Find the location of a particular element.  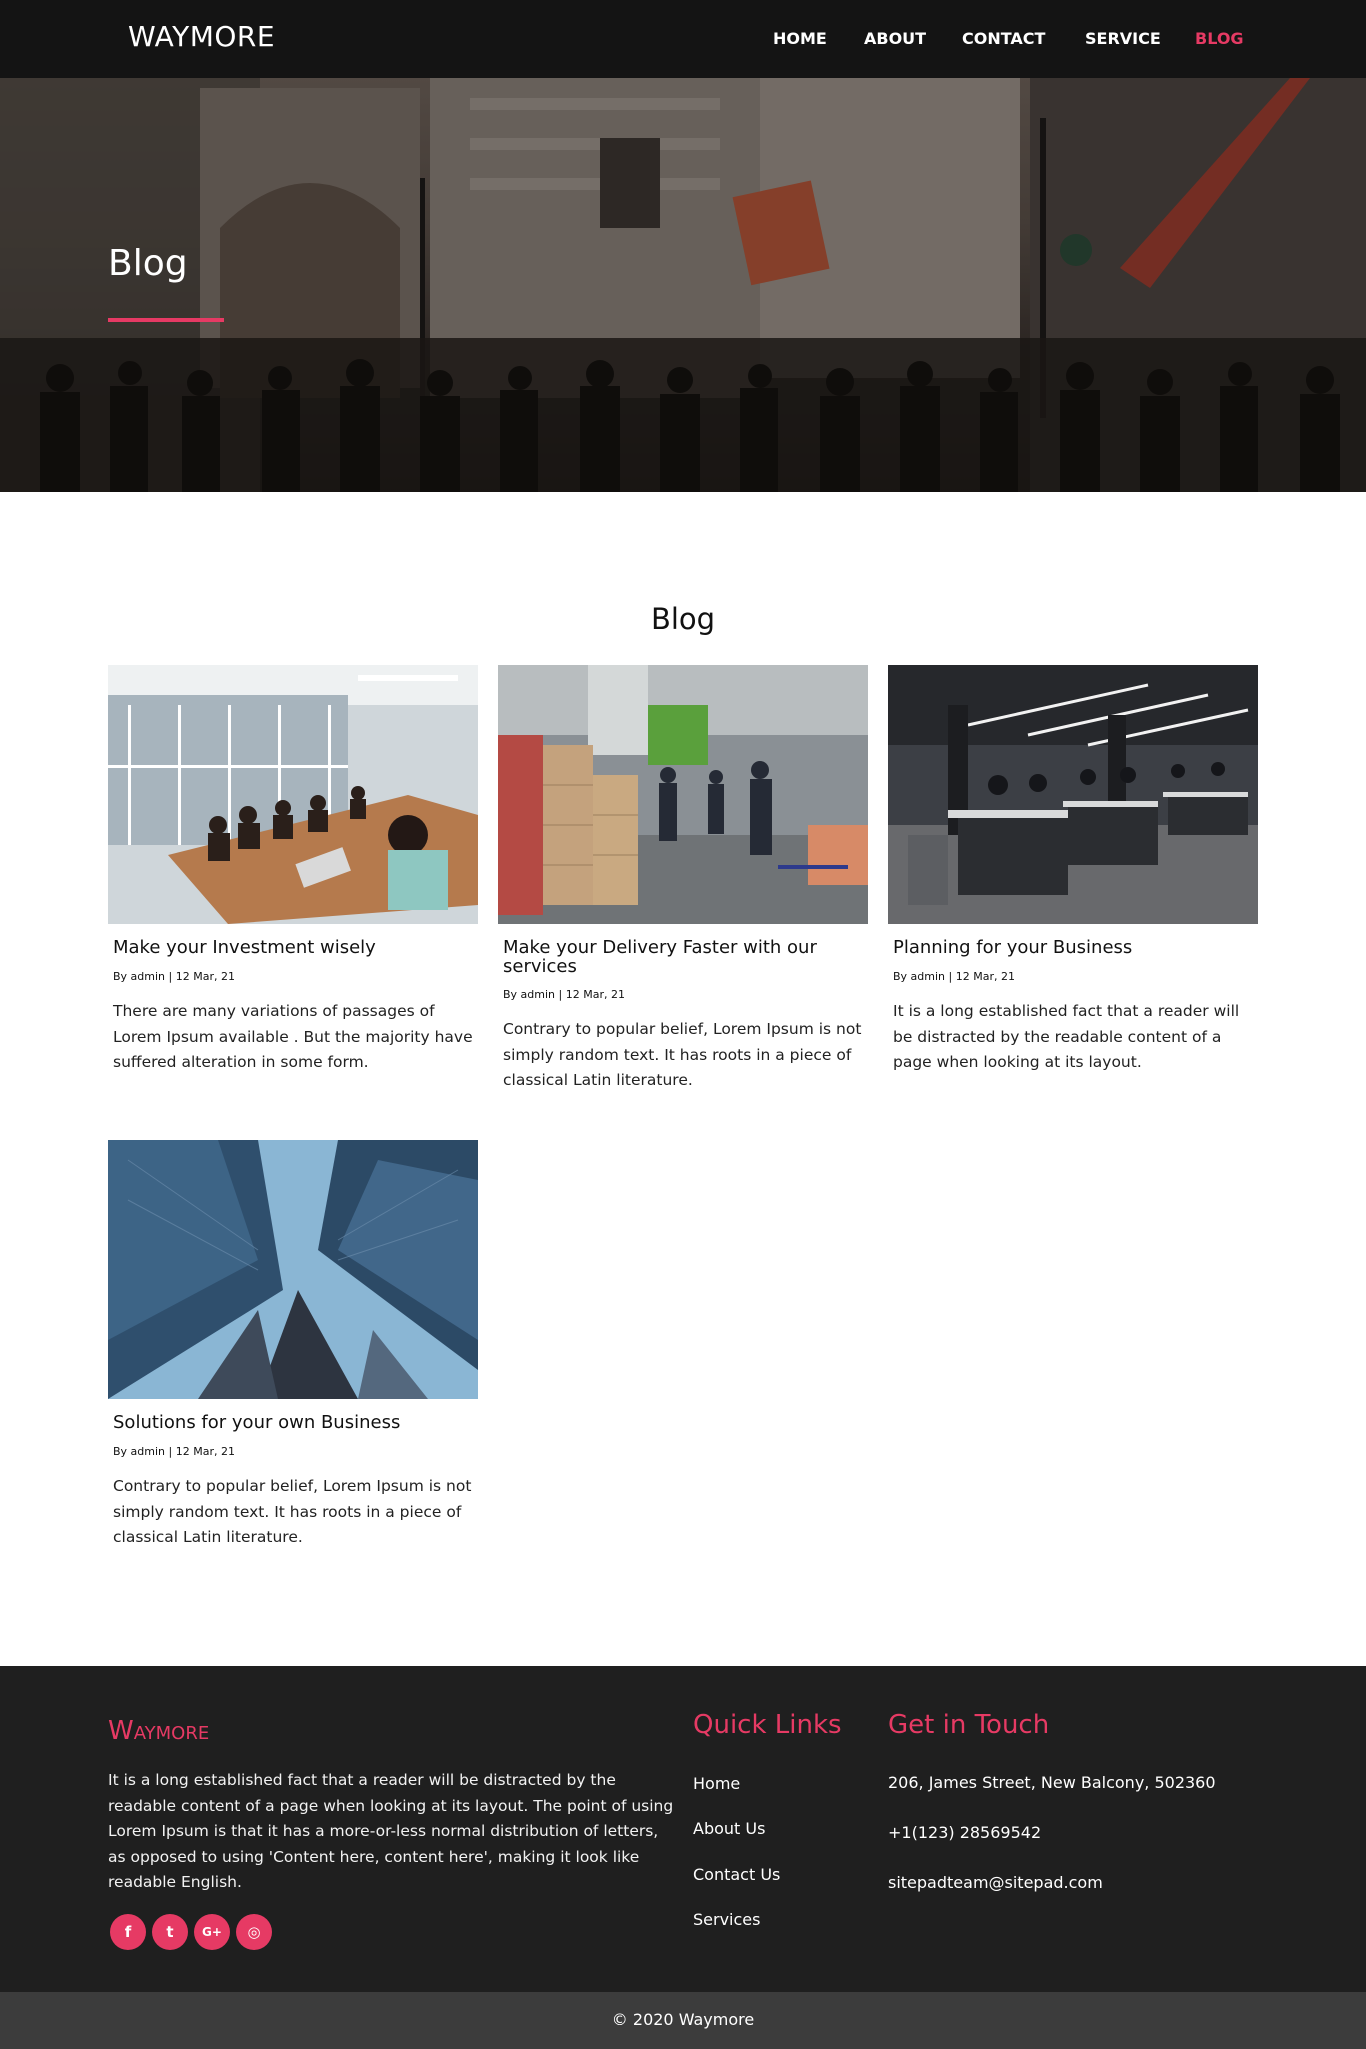

nav-about: ABOUT is located at coordinates (895, 40).